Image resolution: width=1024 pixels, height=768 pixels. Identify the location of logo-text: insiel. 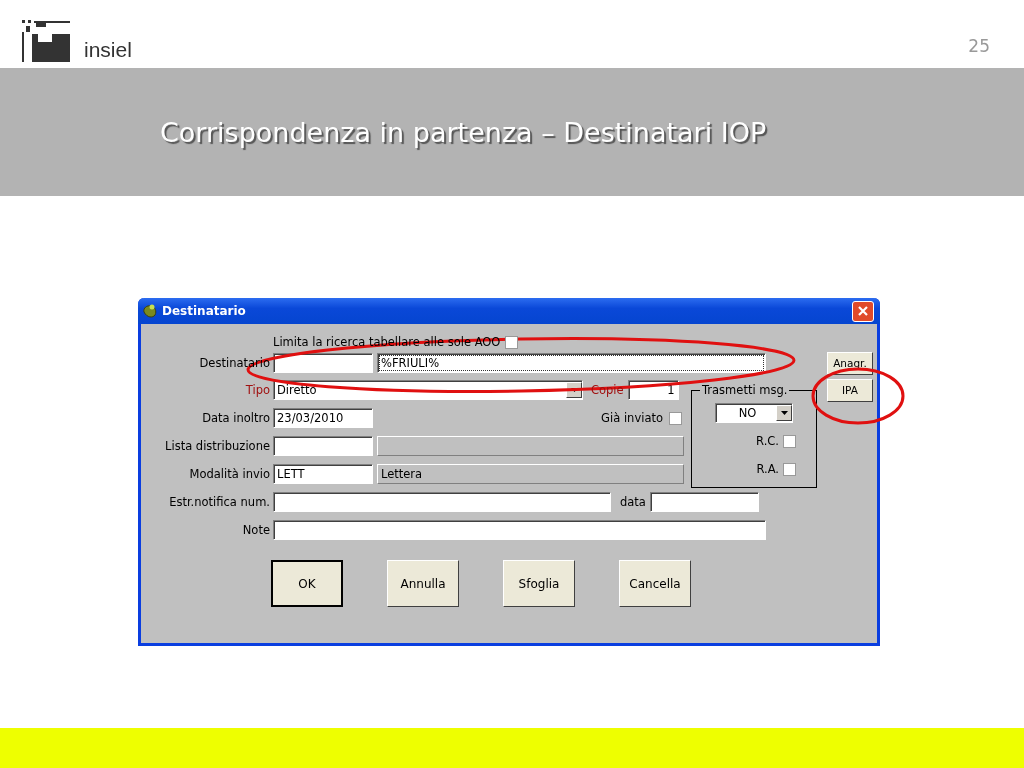
(108, 50).